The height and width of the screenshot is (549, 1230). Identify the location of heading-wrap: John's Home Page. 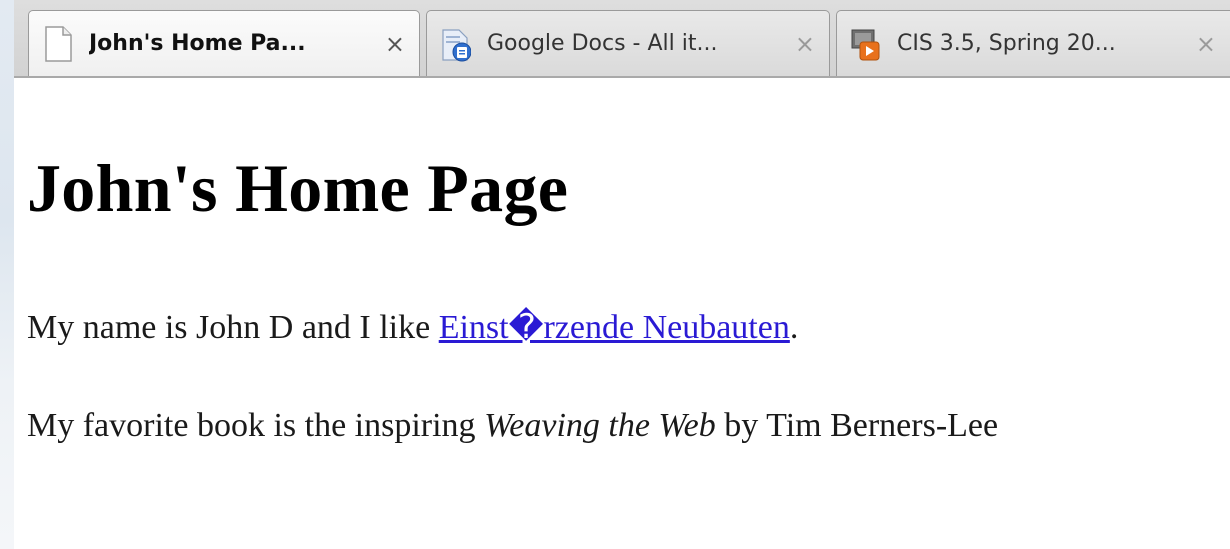
(297, 153).